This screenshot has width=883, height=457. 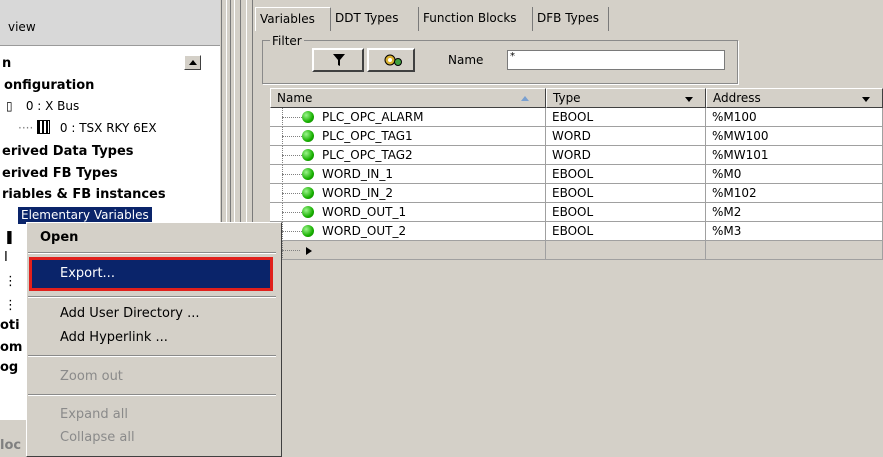 I want to click on cell-address: %MW101, so click(x=794, y=155).